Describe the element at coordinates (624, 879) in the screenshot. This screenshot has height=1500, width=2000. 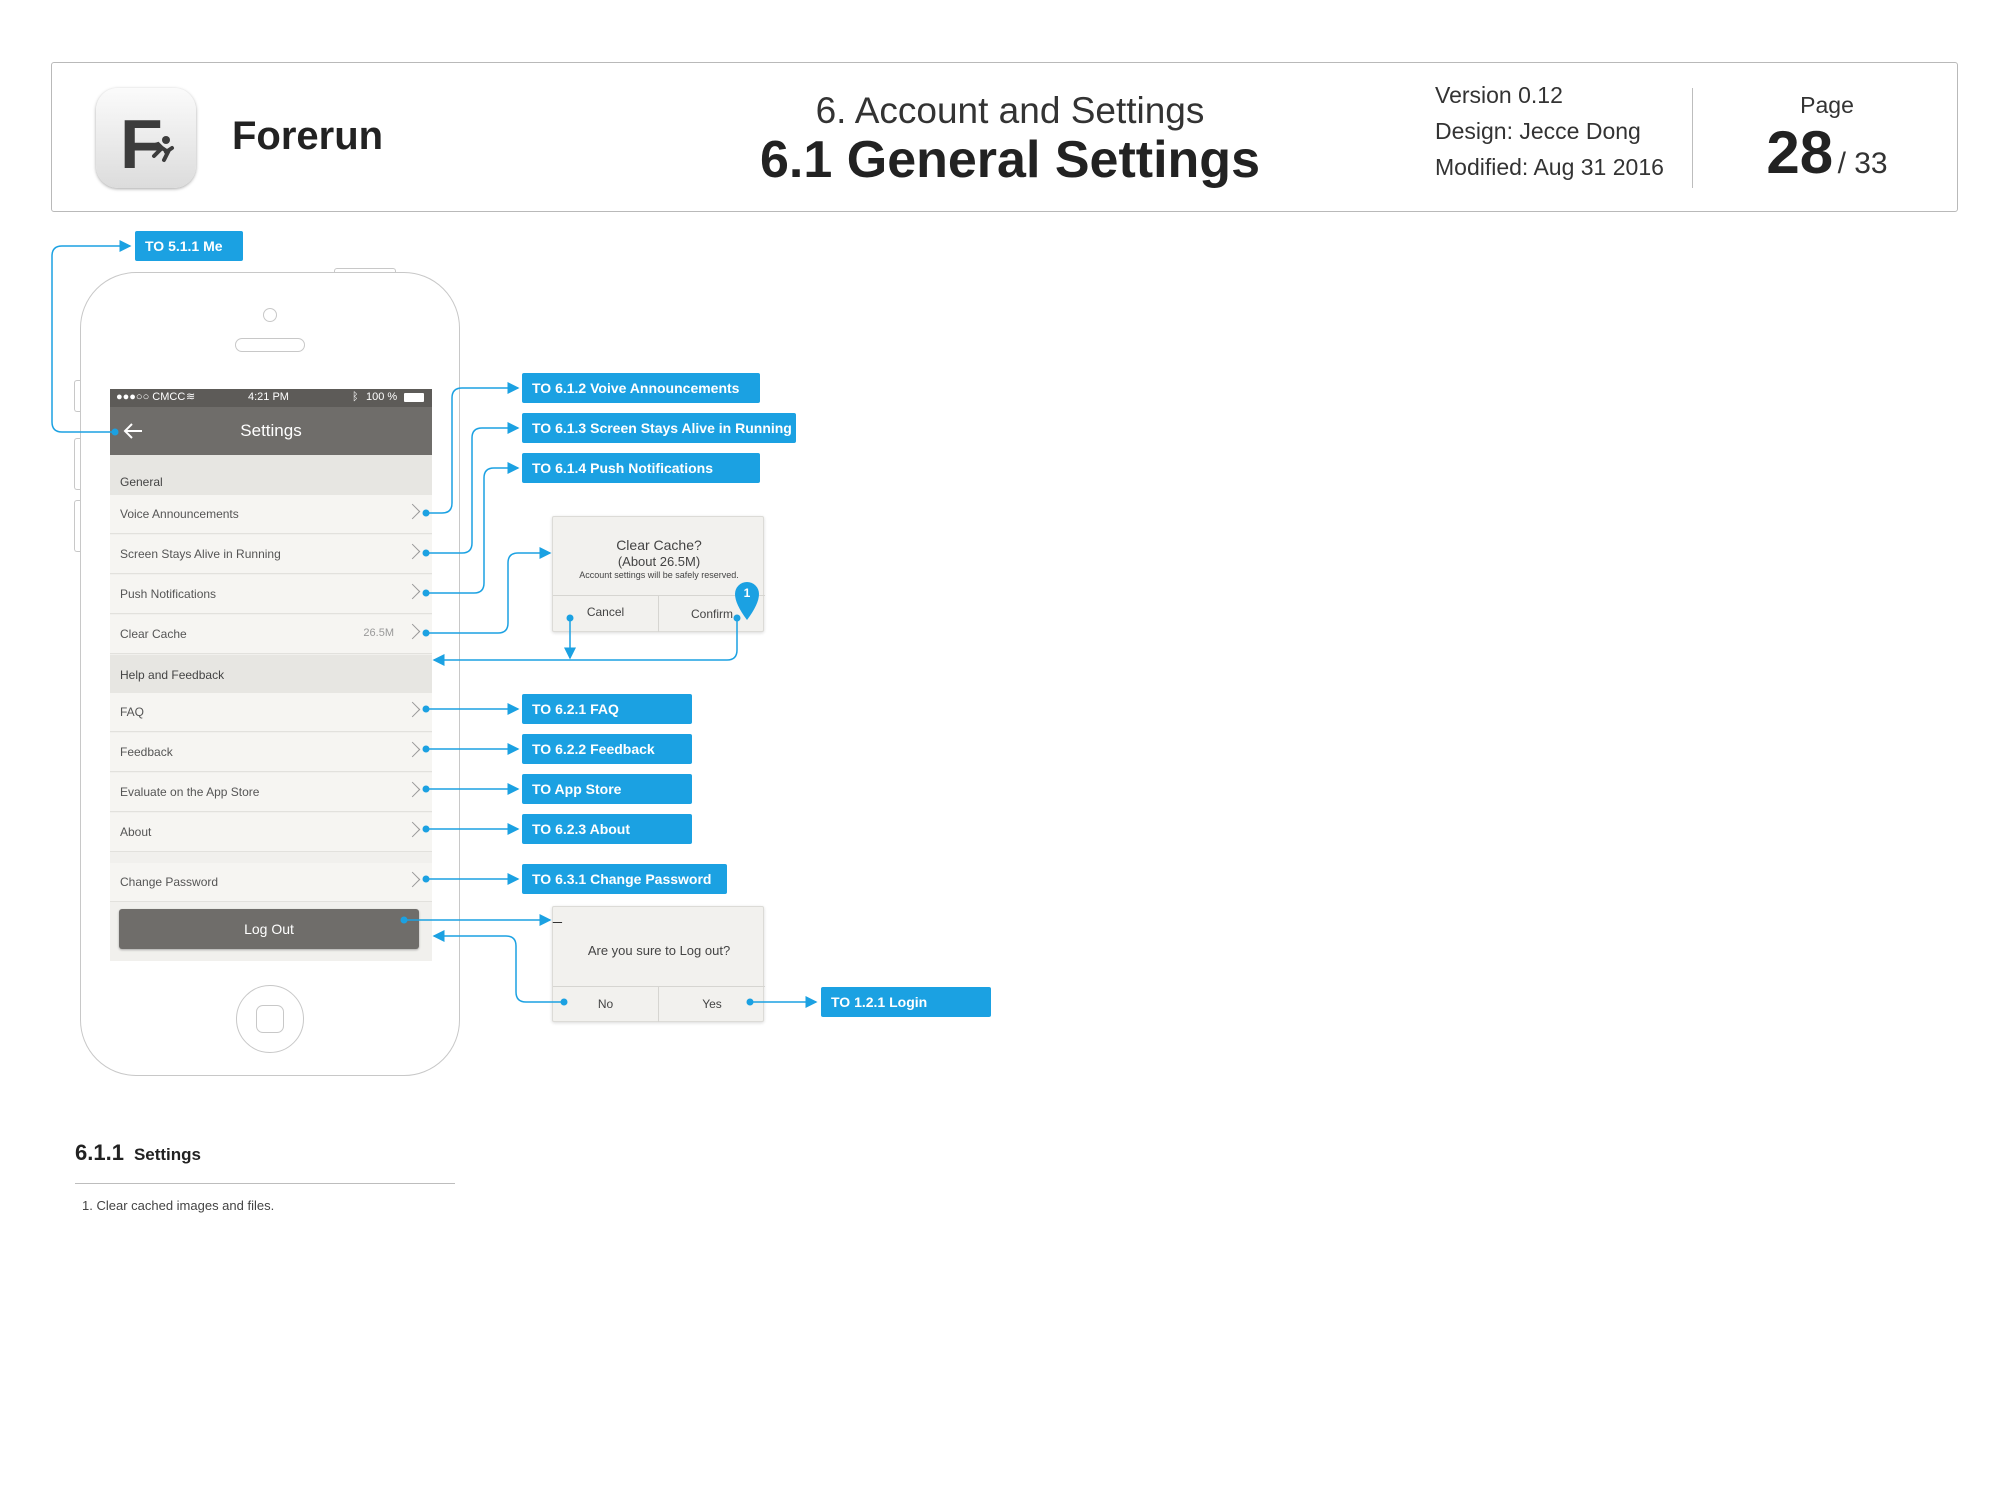
I see `link-tag-change-password: TO 6.3.1 Change Password` at that location.